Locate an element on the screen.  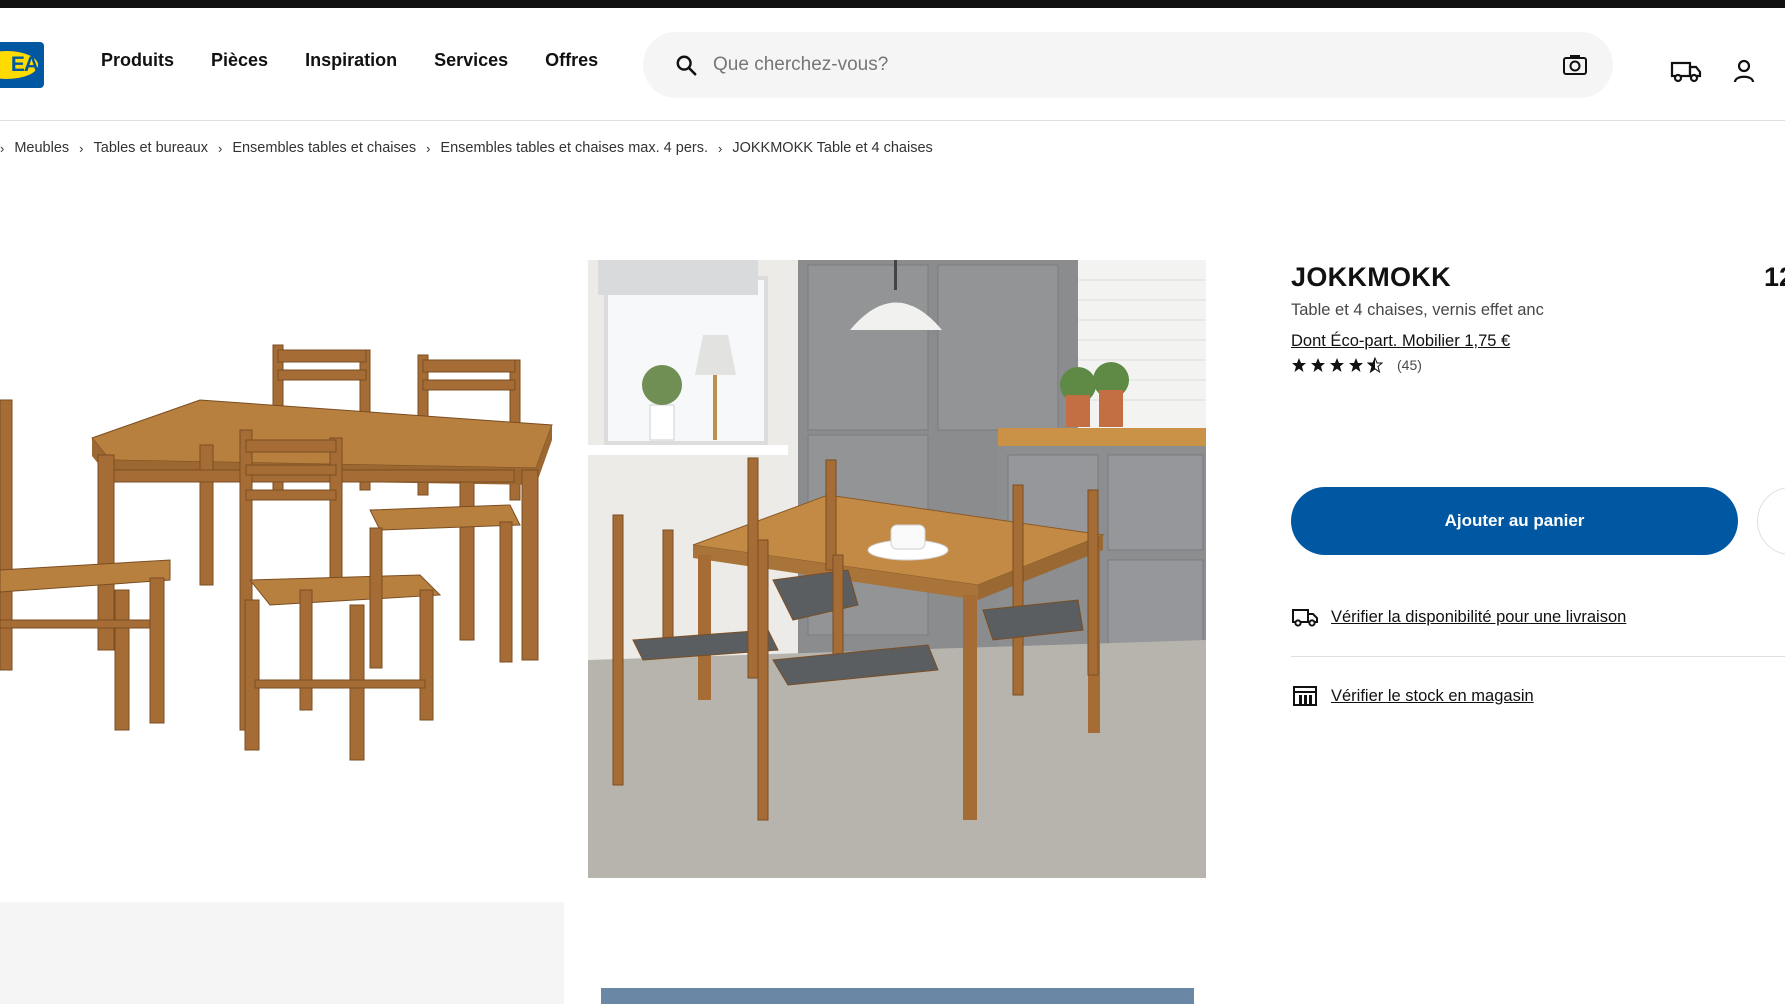
store-stock-link: Vérifier le stock en magasin is located at coordinates (1432, 696).